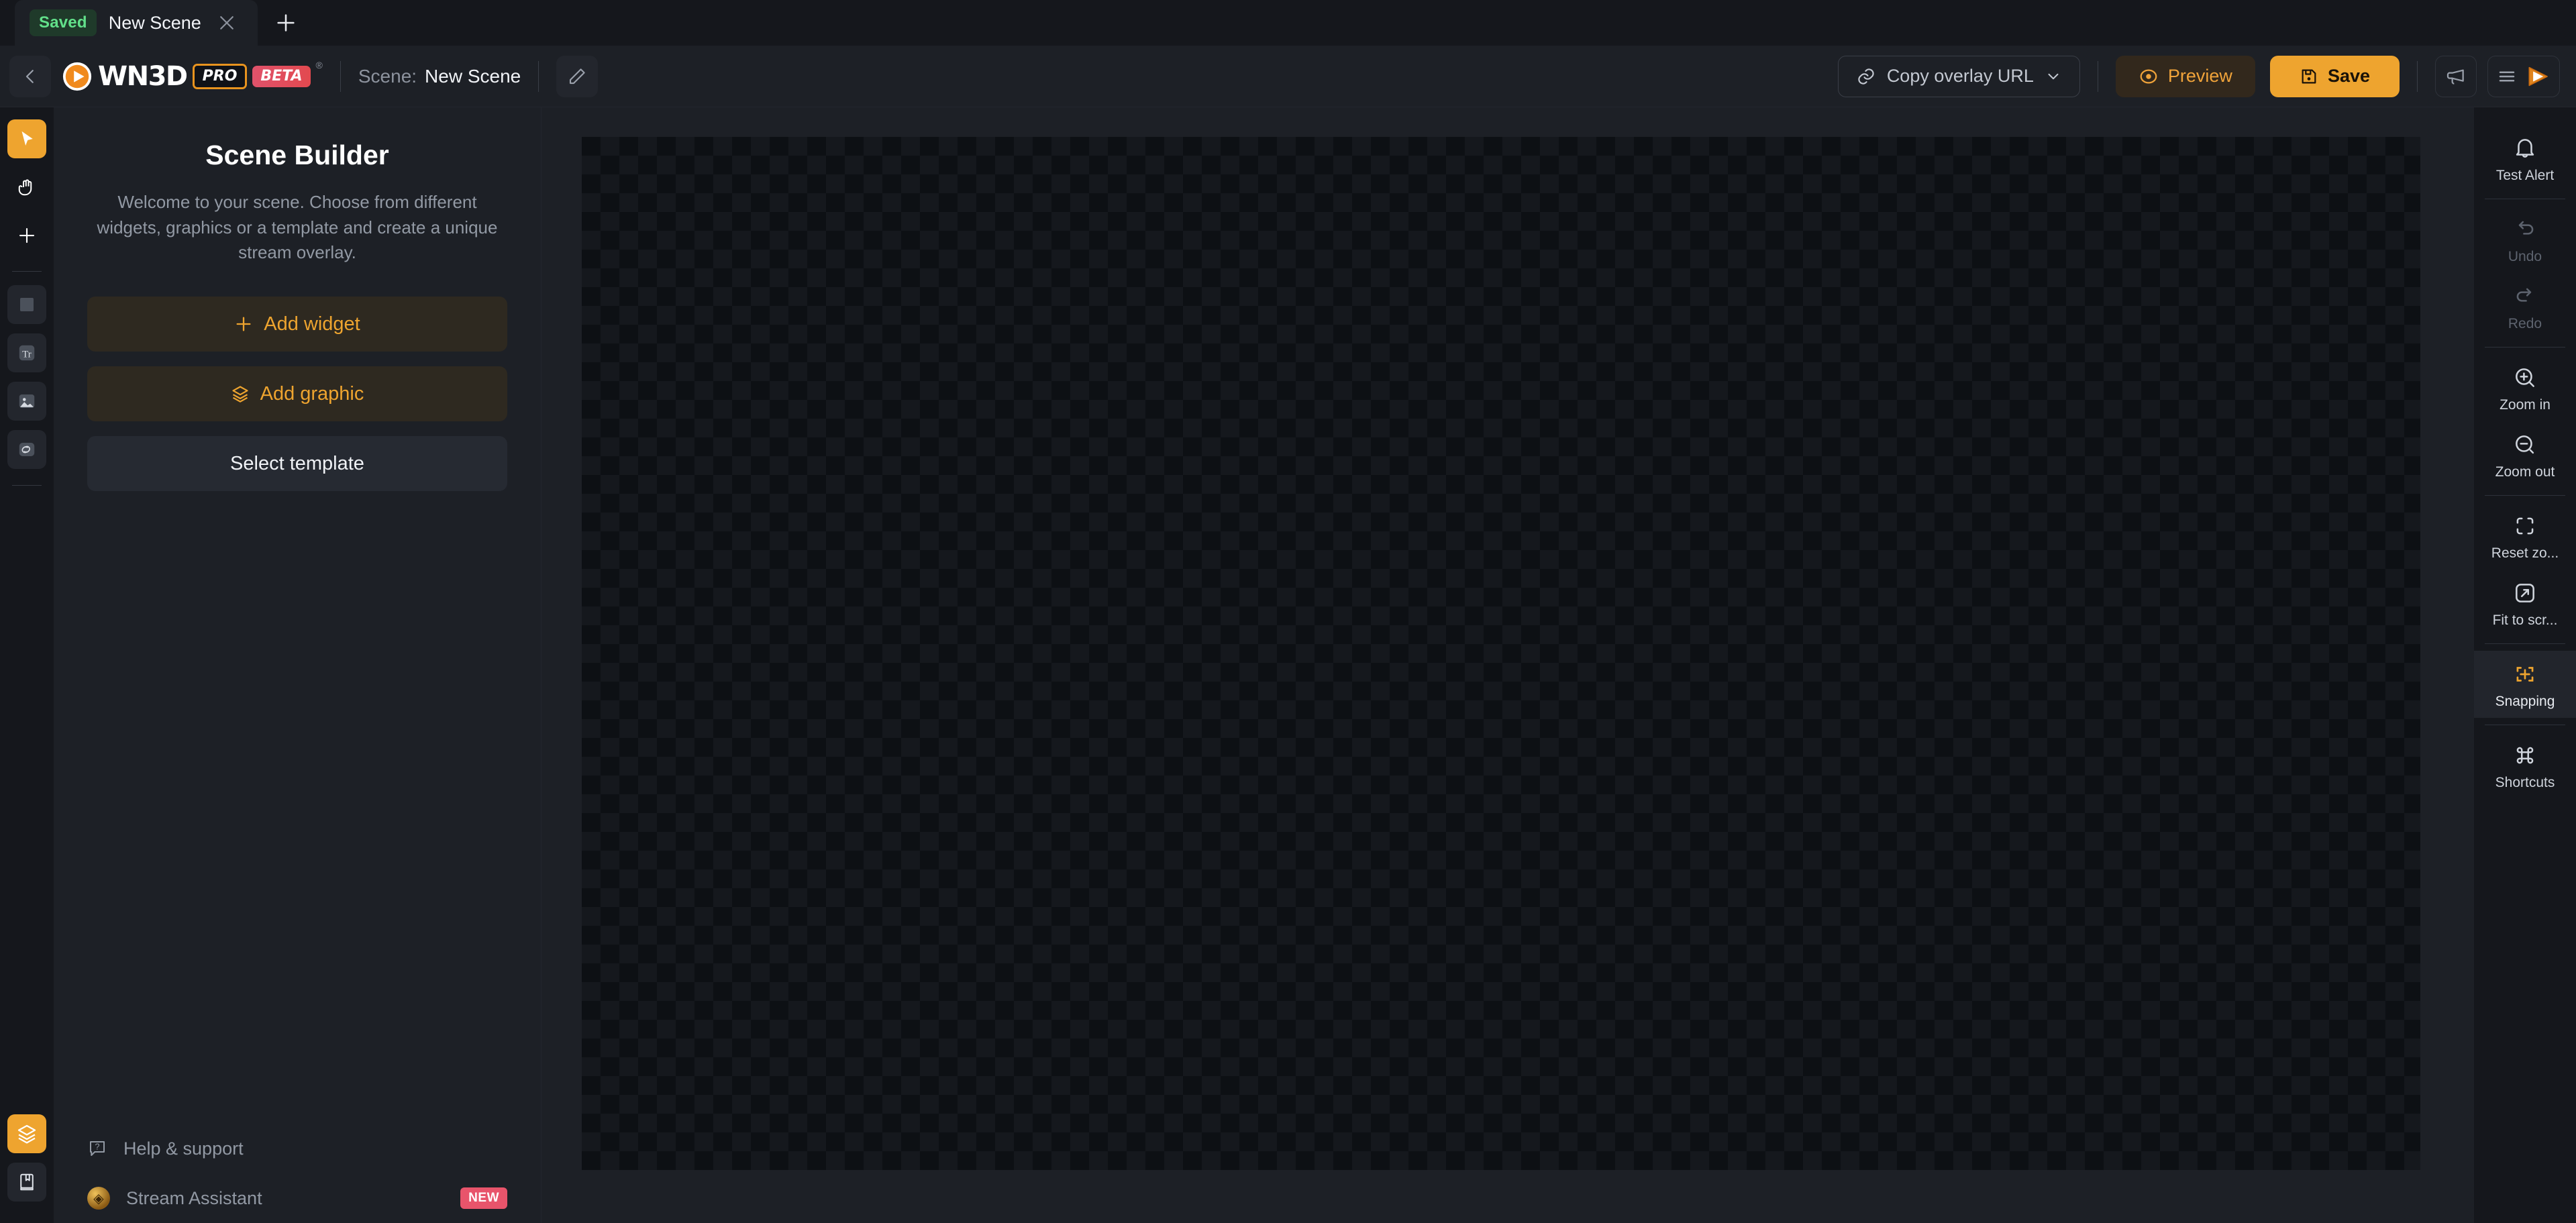 The width and height of the screenshot is (2576, 1223). What do you see at coordinates (2523, 76) in the screenshot?
I see `account-menu-button` at bounding box center [2523, 76].